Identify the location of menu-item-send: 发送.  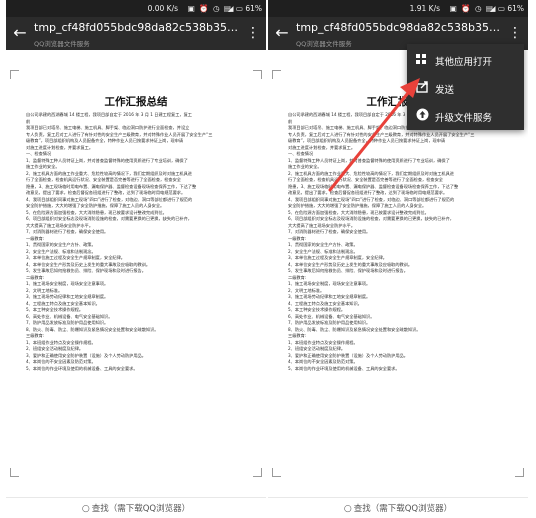
(465, 88).